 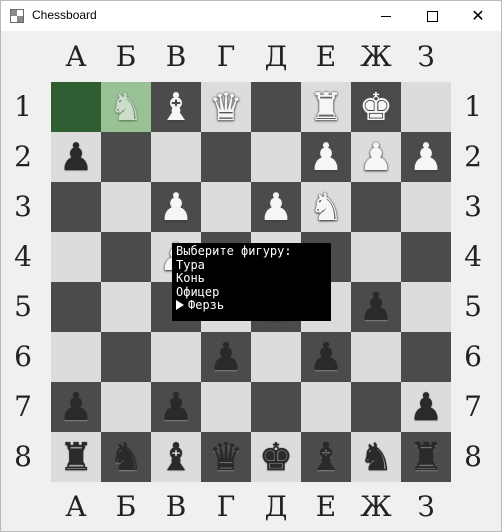 I want to click on file-label-bottom: Е, so click(x=326, y=506).